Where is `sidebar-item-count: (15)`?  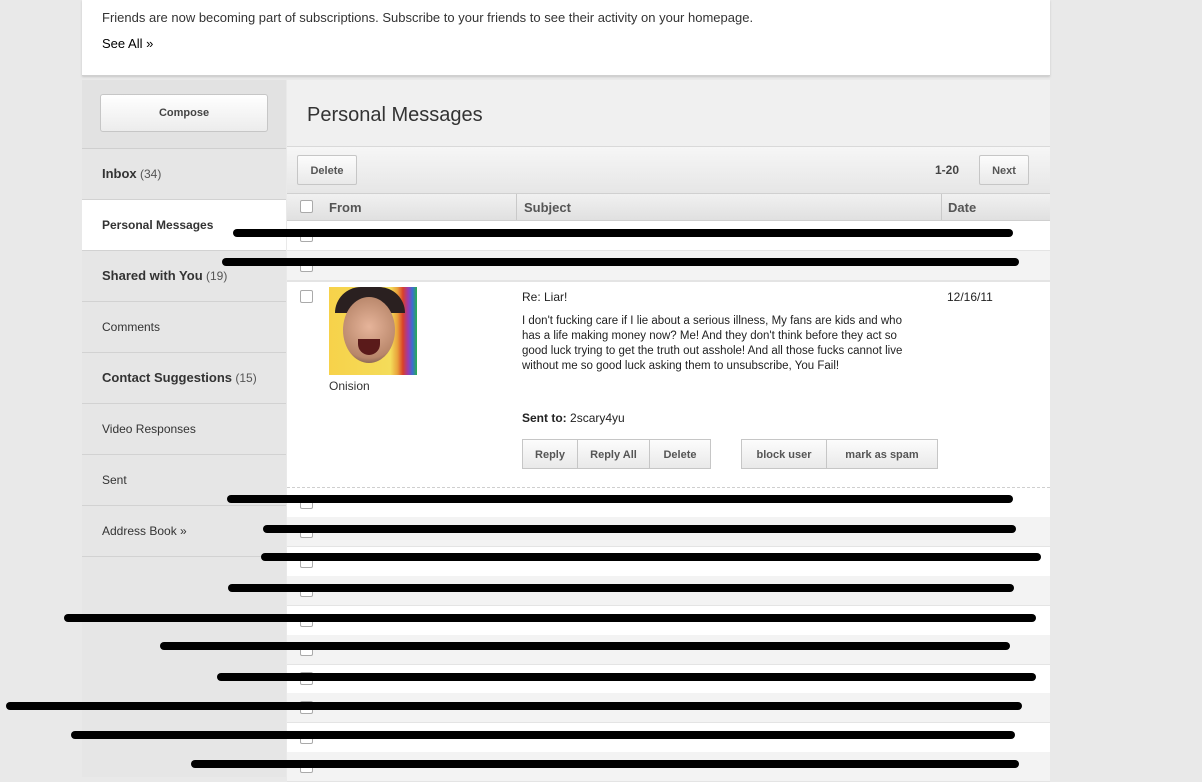
sidebar-item-count: (15) is located at coordinates (246, 378).